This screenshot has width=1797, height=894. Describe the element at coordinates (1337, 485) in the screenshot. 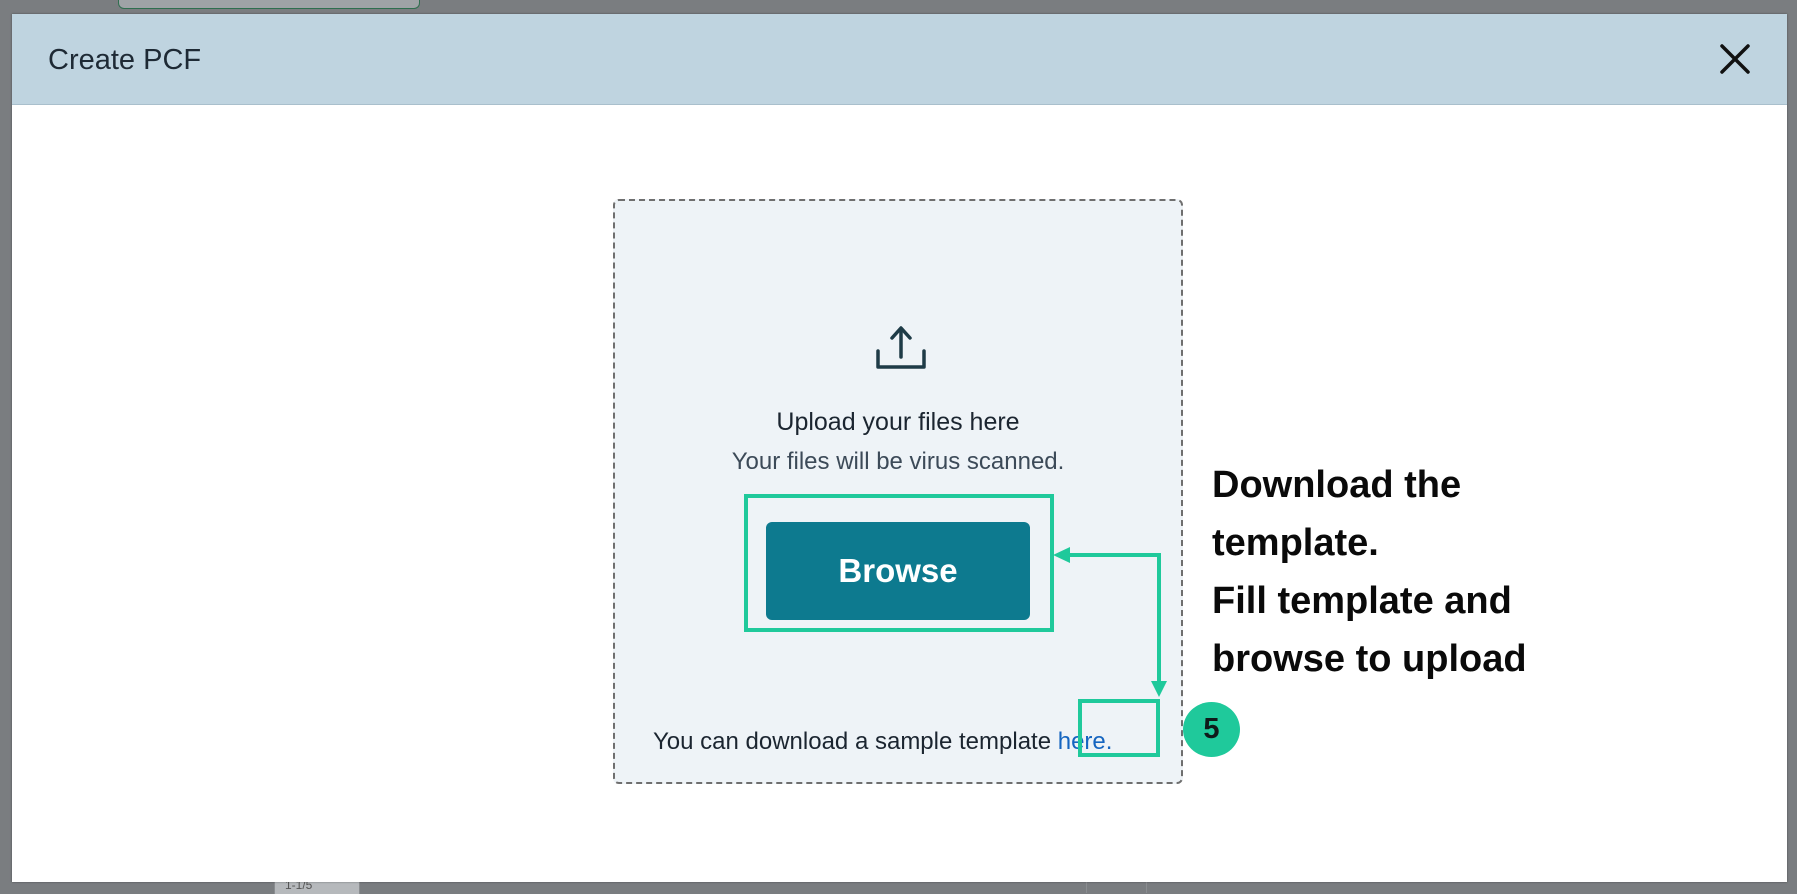

I see `callout-line: Download the` at that location.